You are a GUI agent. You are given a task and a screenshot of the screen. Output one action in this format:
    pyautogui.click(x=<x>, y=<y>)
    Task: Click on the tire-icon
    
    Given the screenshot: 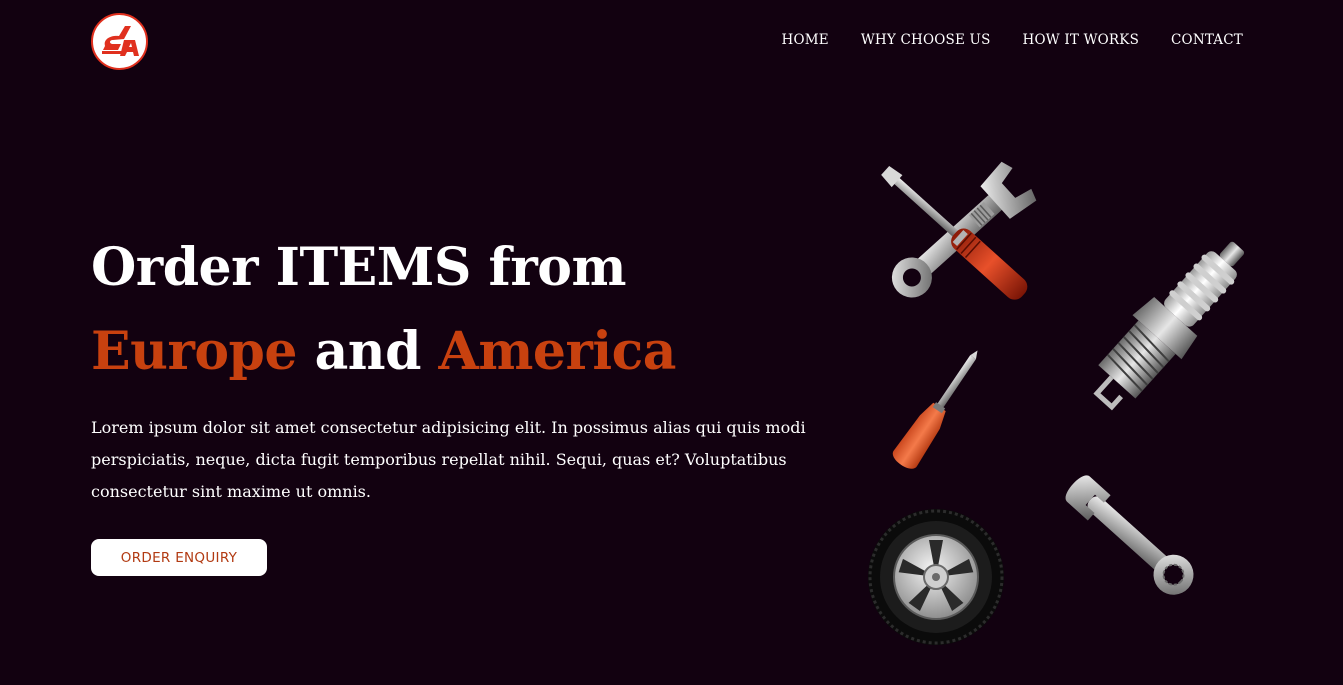 What is the action you would take?
    pyautogui.click(x=936, y=577)
    